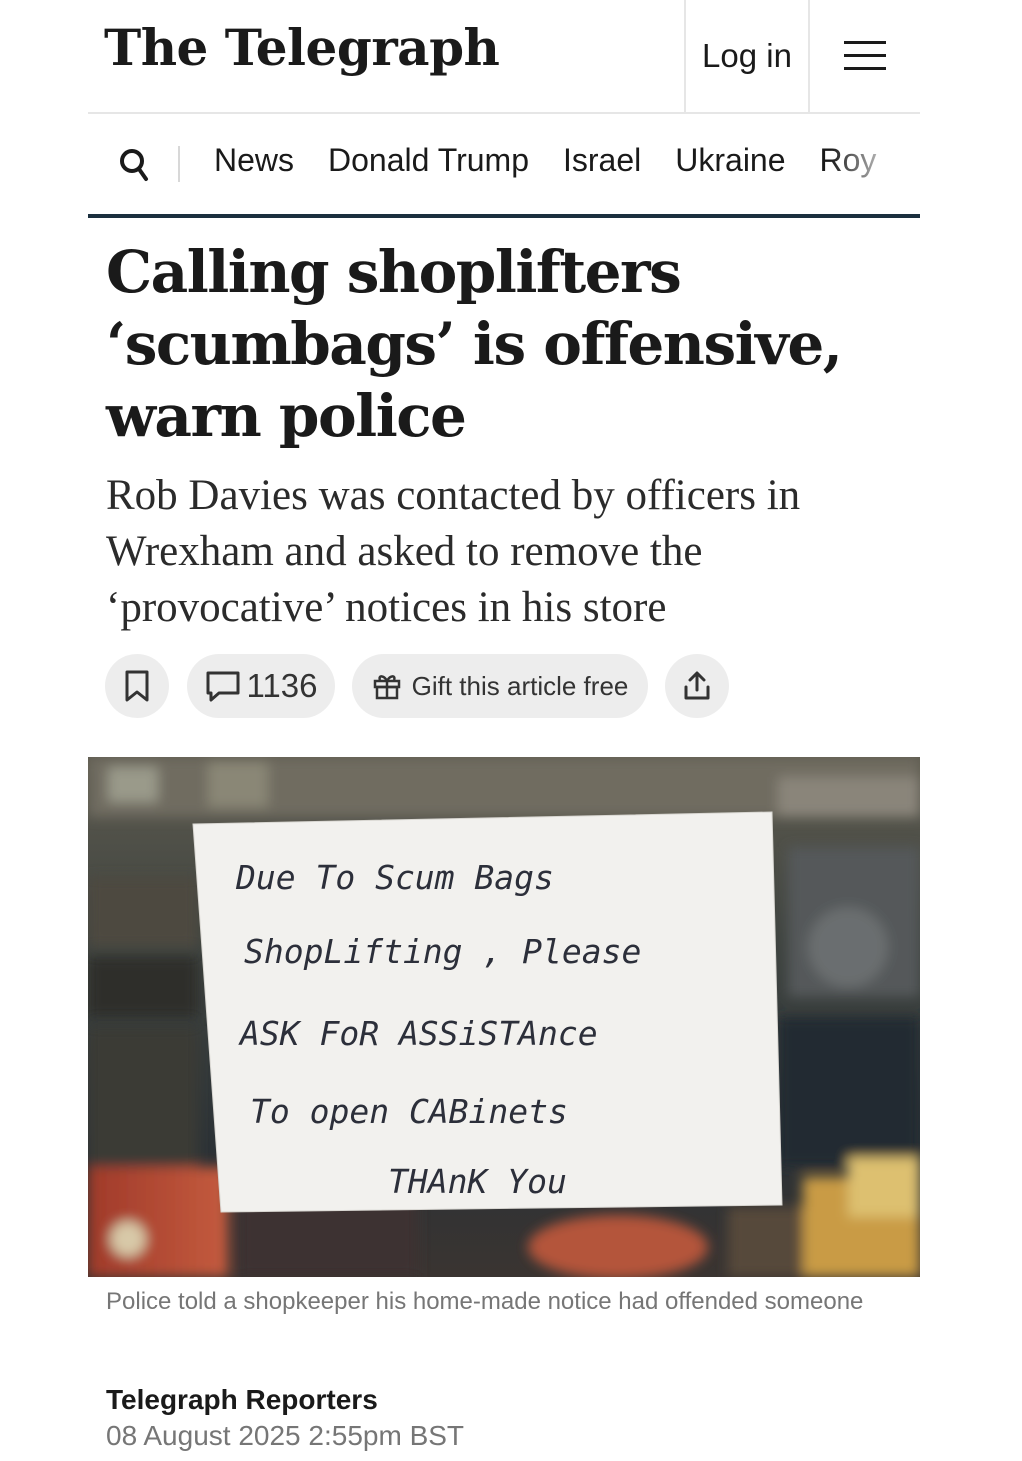 Image resolution: width=1022 pixels, height=1461 pixels. I want to click on hamburger-icon, so click(865, 56).